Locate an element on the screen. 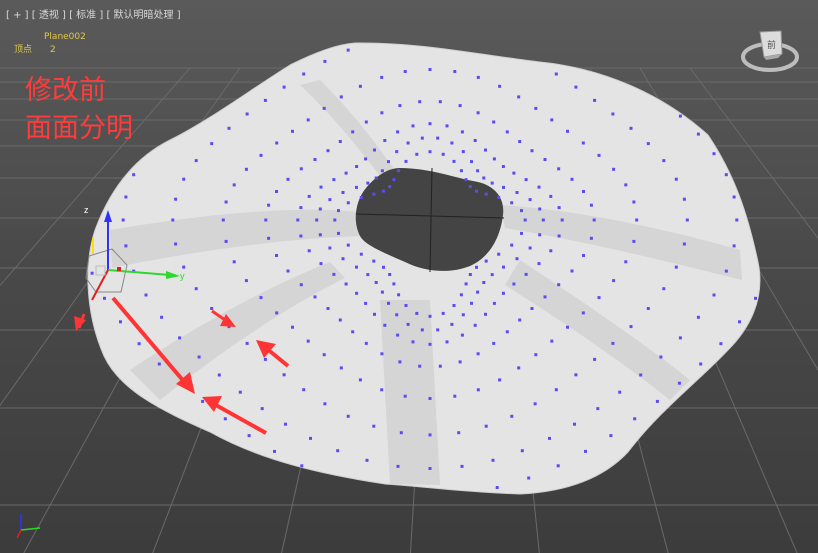 The width and height of the screenshot is (818, 553). viewport-plus-menu: [ + ] is located at coordinates (17, 15).